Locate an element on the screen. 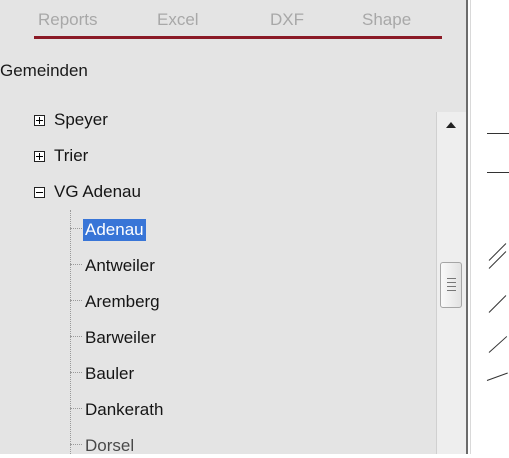  tree-item-label: Dankerath is located at coordinates (124, 409).